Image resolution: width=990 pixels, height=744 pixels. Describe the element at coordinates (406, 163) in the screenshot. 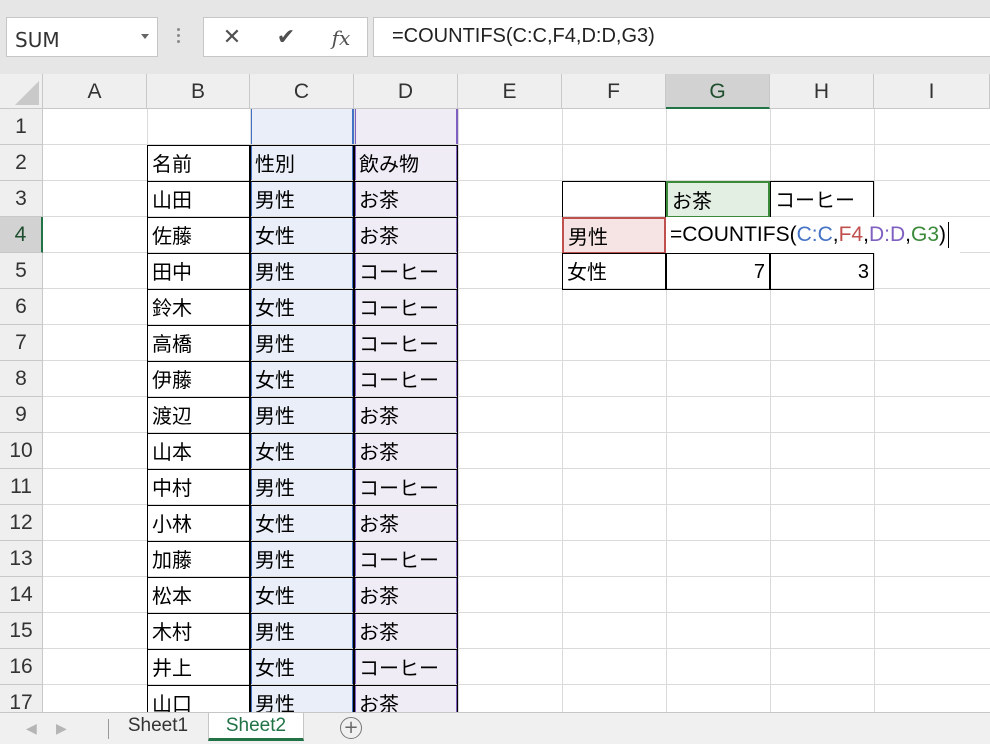

I see `table-header: 飲み物` at that location.